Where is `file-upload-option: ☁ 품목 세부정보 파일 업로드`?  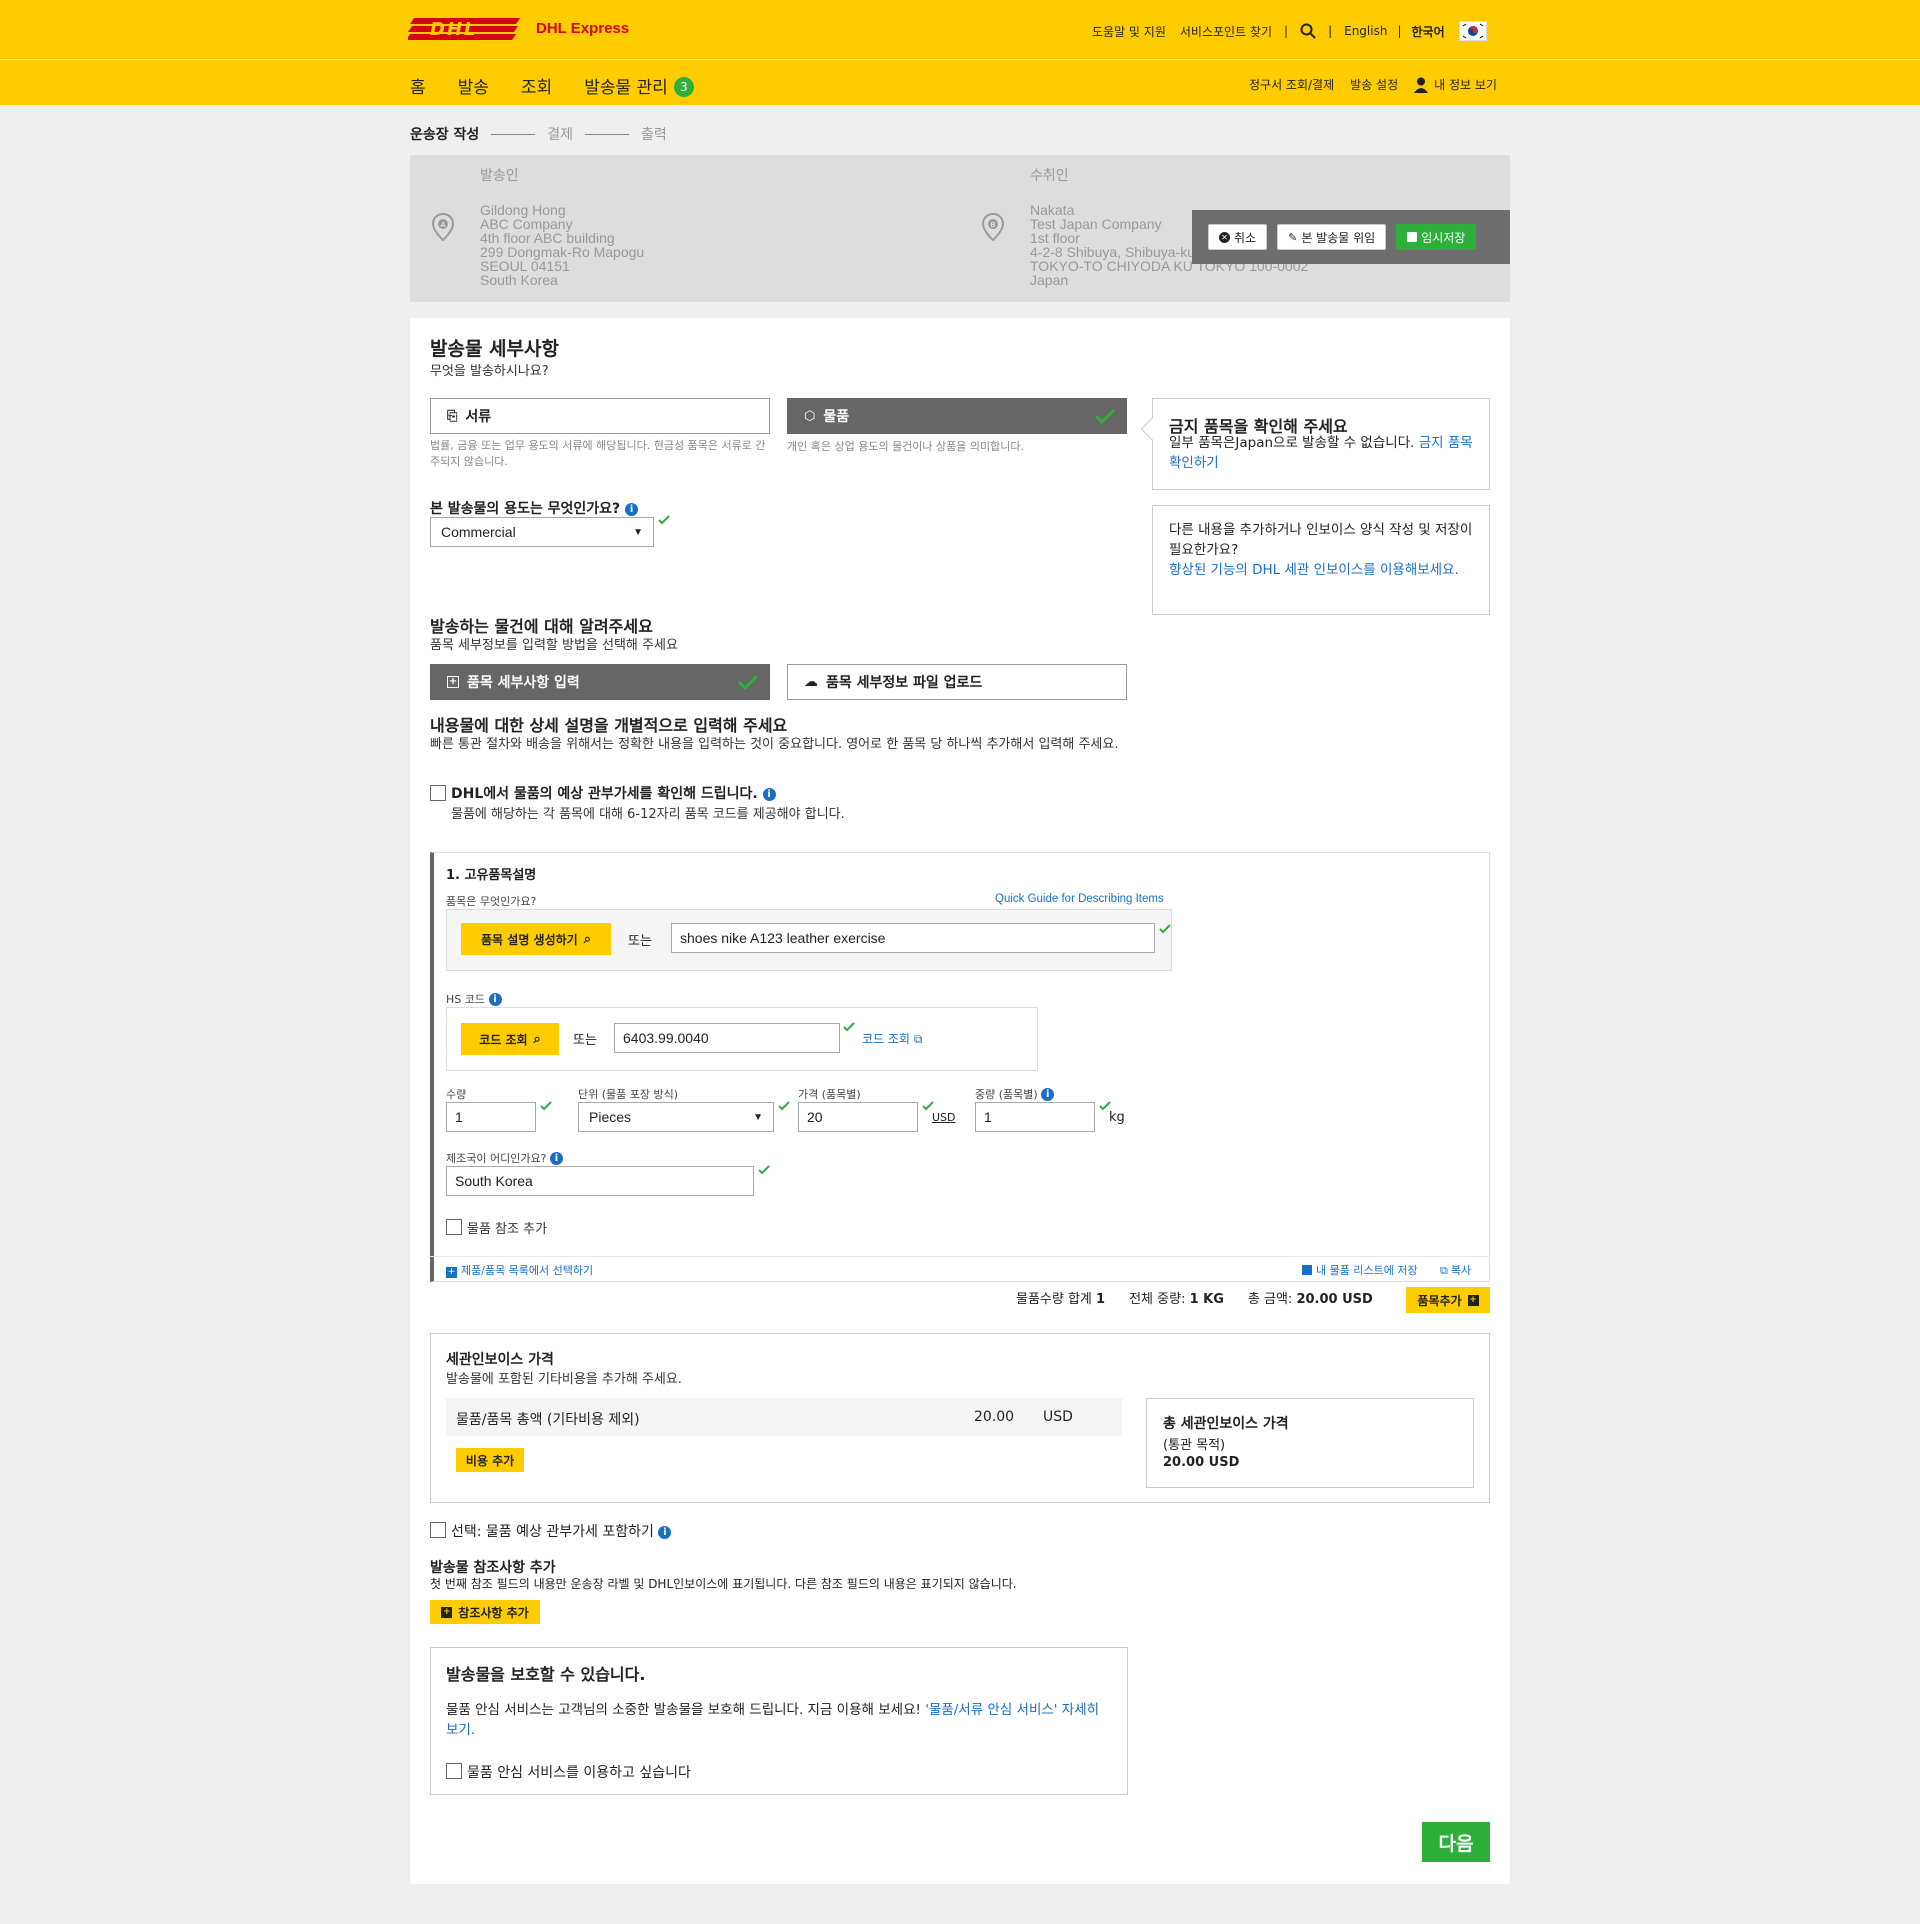 file-upload-option: ☁ 품목 세부정보 파일 업로드 is located at coordinates (957, 682).